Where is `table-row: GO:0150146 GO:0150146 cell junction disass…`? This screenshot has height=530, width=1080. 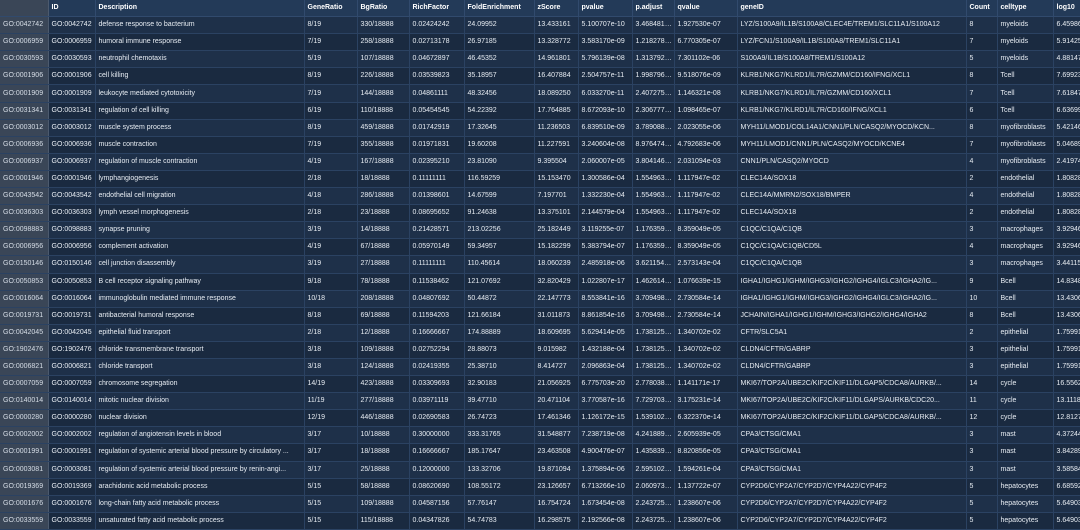 table-row: GO:0150146 GO:0150146 cell junction disass… is located at coordinates (540, 264).